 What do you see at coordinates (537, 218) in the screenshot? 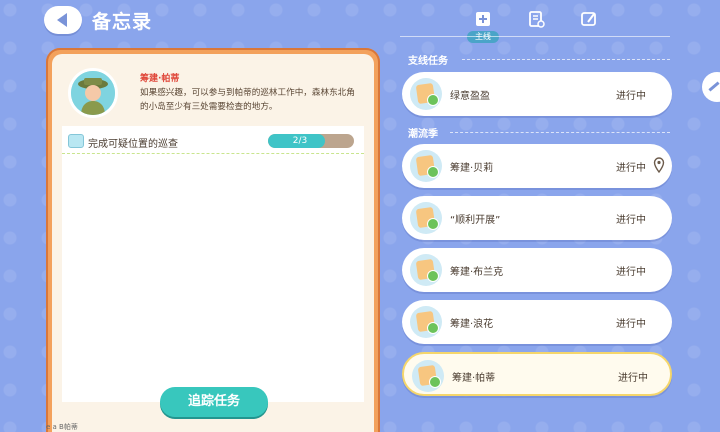
I see `quest-card: “顺利开展” 进行中` at bounding box center [537, 218].